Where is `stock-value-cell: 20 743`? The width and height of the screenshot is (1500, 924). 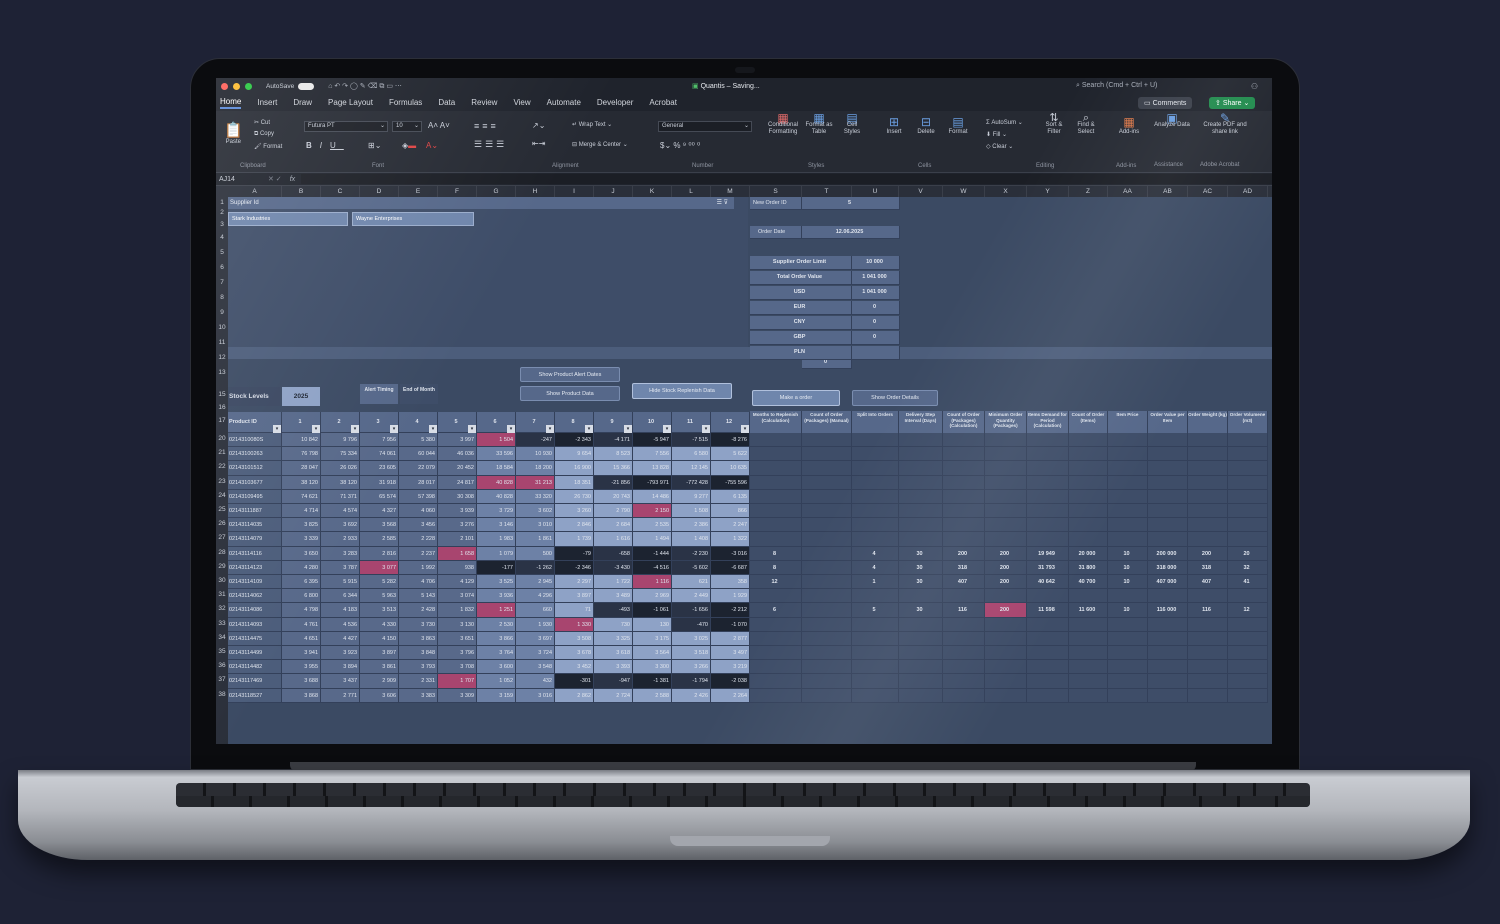
stock-value-cell: 20 743 is located at coordinates (613, 496).